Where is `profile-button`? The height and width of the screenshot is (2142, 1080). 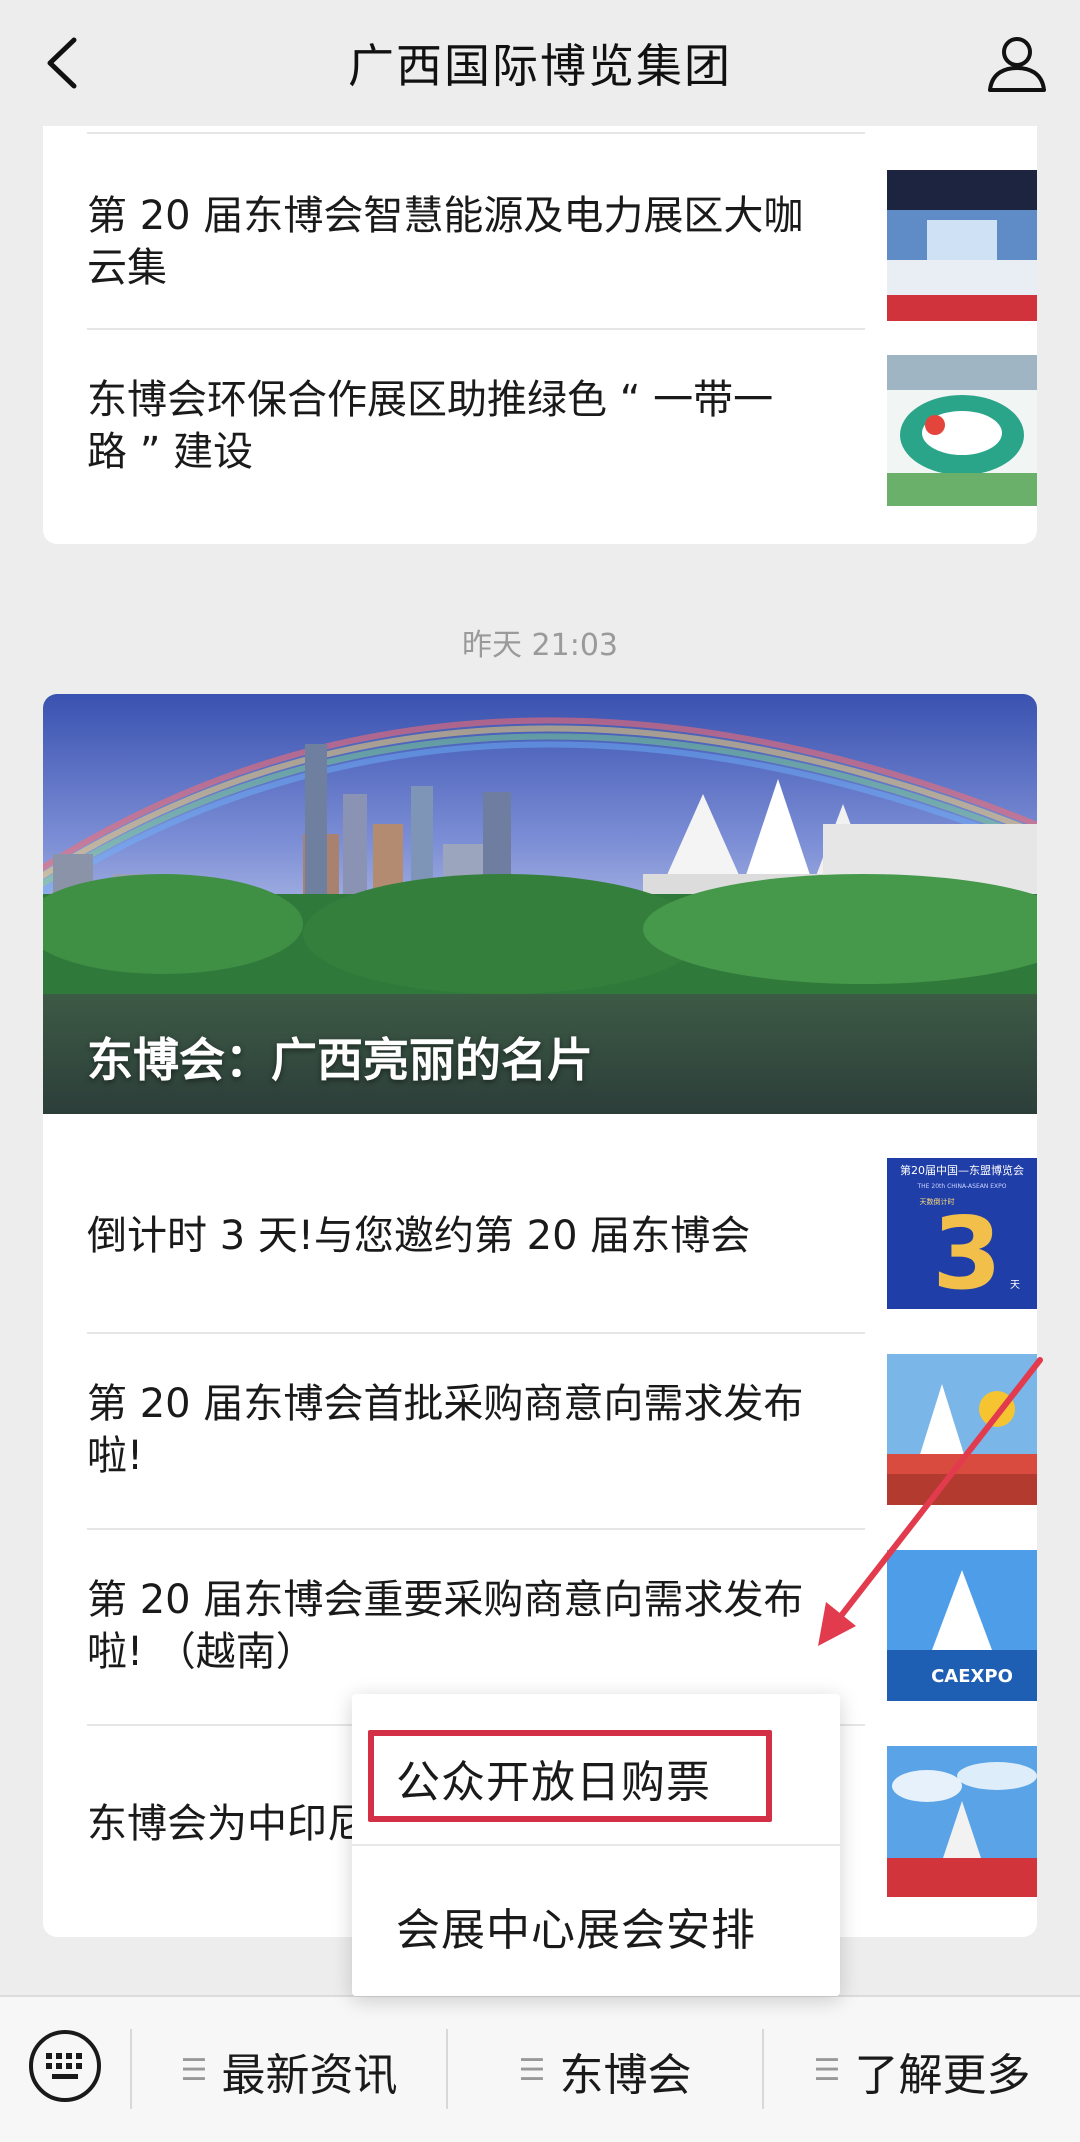 profile-button is located at coordinates (1017, 63).